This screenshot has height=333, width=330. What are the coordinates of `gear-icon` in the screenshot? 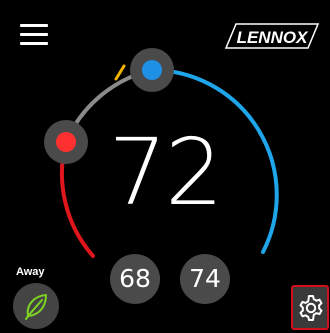 It's located at (311, 308).